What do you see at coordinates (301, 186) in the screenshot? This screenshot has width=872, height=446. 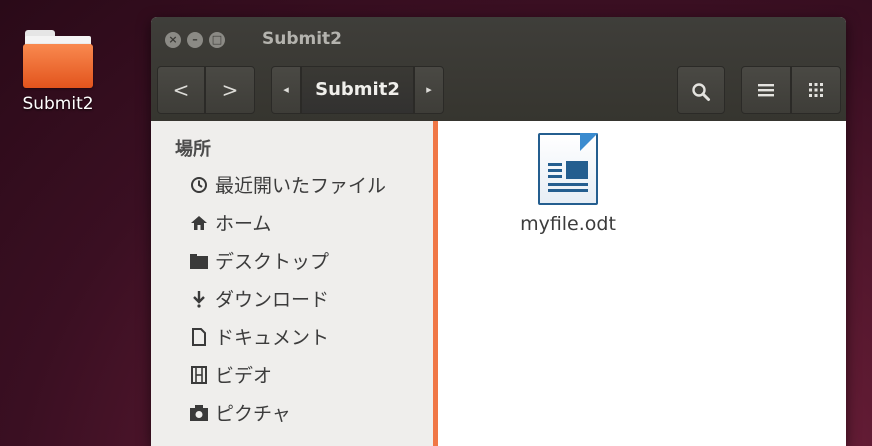 I see `sidebar-item-label: 最近開いたファイル` at bounding box center [301, 186].